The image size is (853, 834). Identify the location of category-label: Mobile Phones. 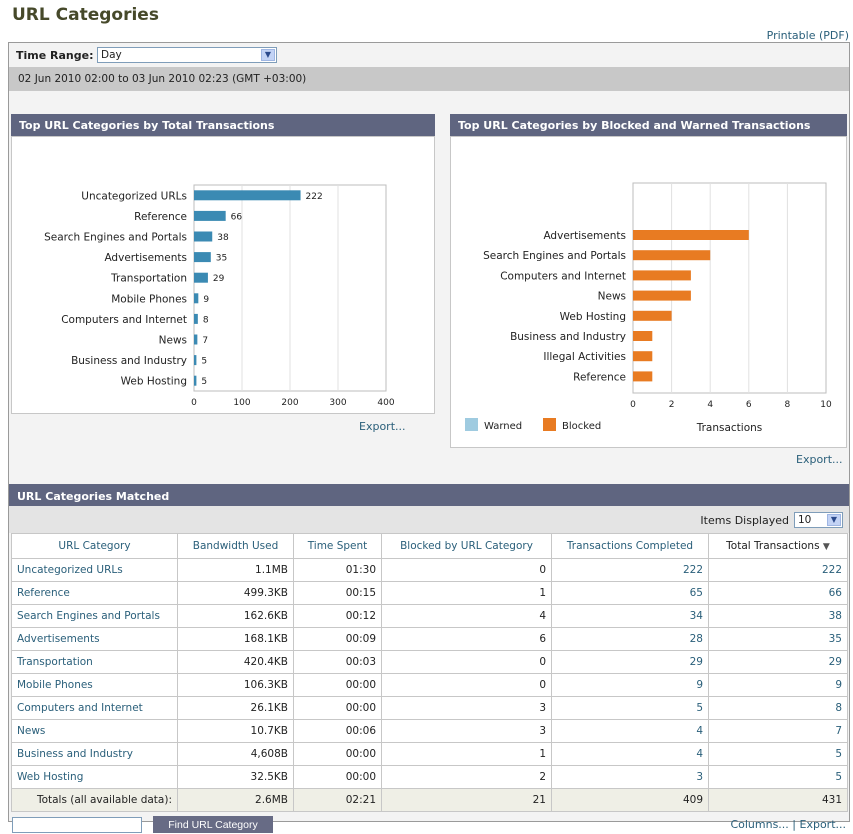
(149, 299).